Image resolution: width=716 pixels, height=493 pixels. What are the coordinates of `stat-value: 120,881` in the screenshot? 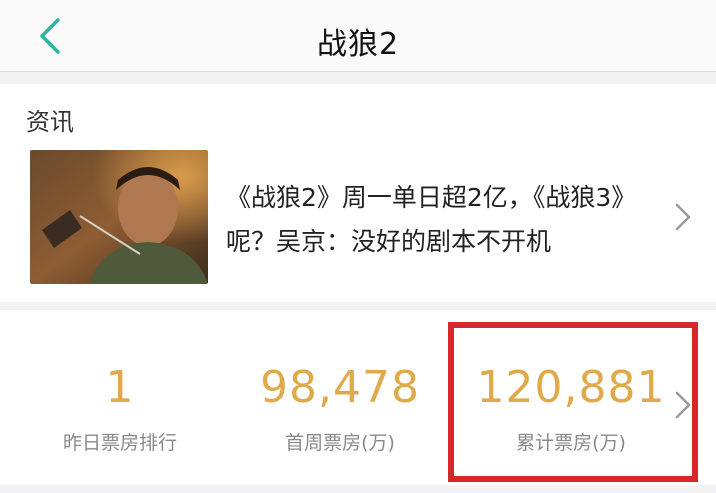 It's located at (571, 387).